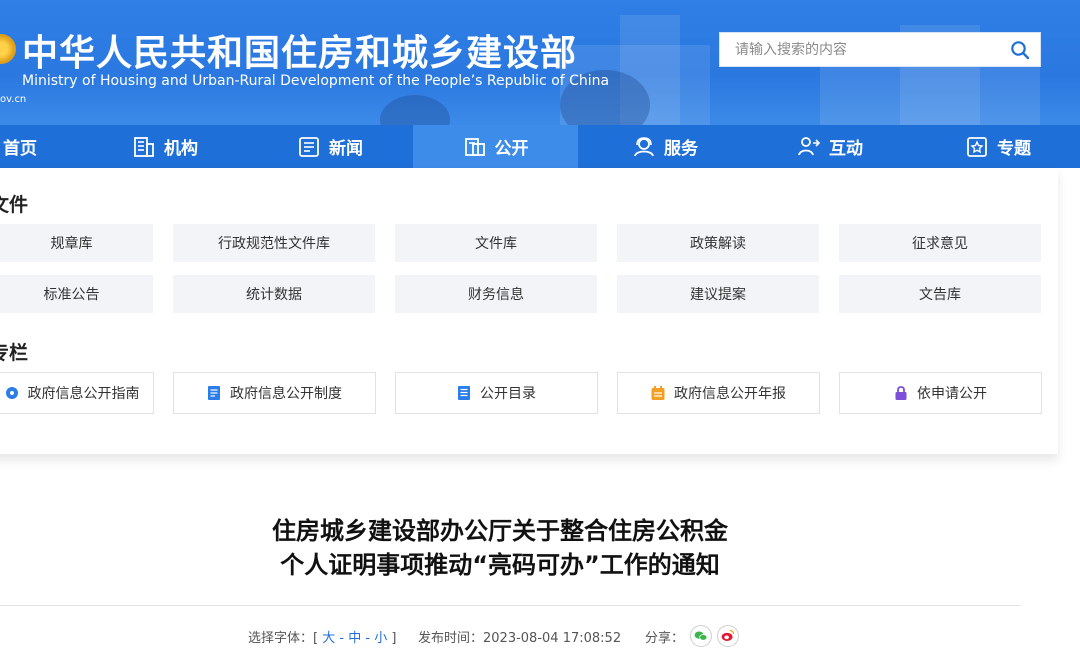 This screenshot has width=1080, height=654. I want to click on search-icon, so click(1020, 50).